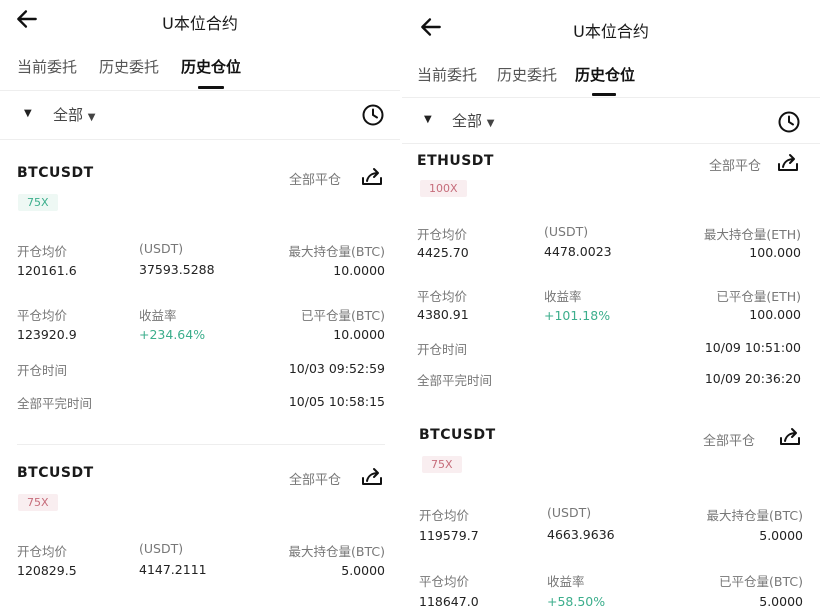 The height and width of the screenshot is (608, 830). What do you see at coordinates (781, 601) in the screenshot?
I see `closed-qty-value: 5.0000` at bounding box center [781, 601].